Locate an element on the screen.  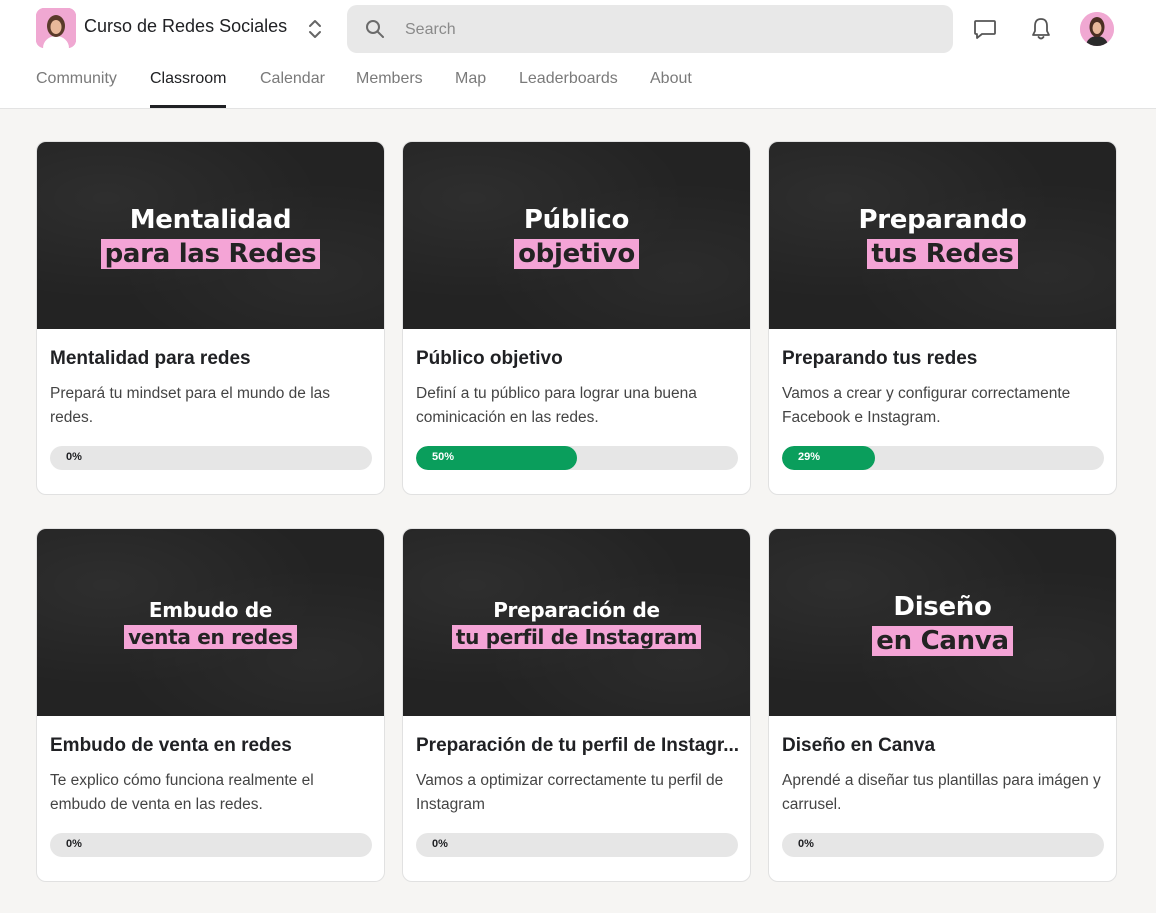
course-thumbnail: Público objetivo is located at coordinates (576, 235).